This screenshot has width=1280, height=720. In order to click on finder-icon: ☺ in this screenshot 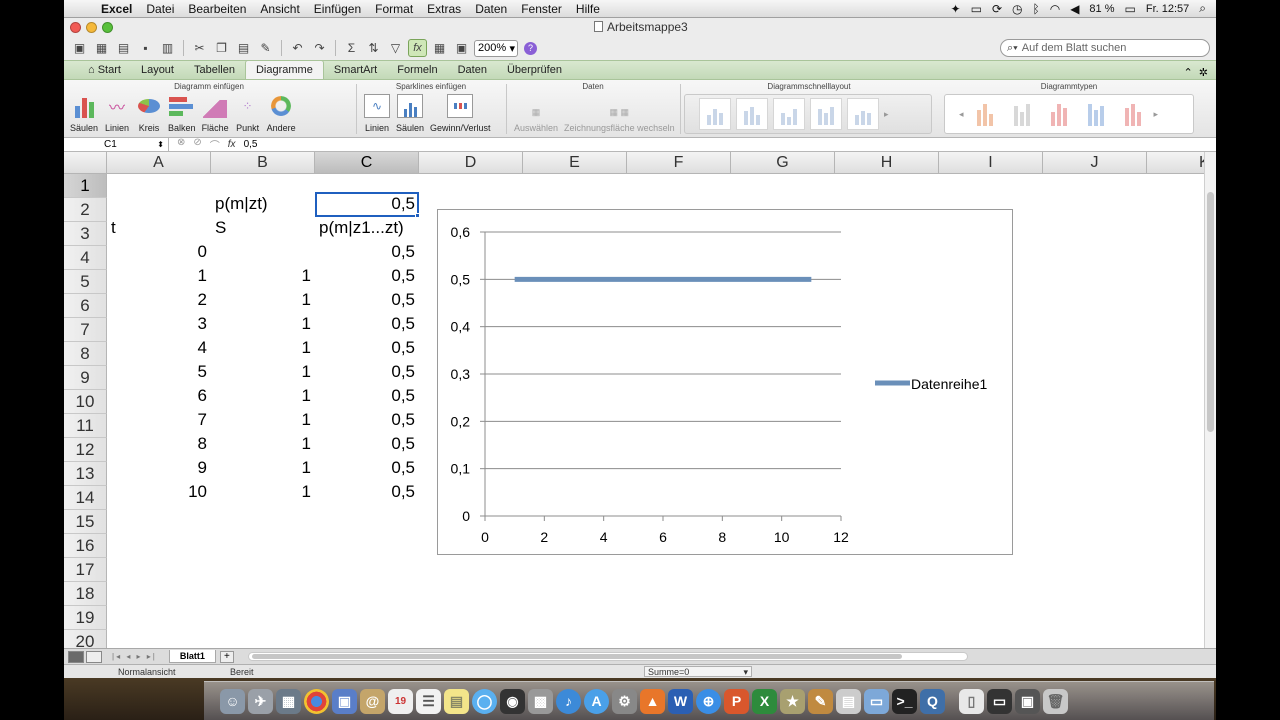, I will do `click(232, 701)`.